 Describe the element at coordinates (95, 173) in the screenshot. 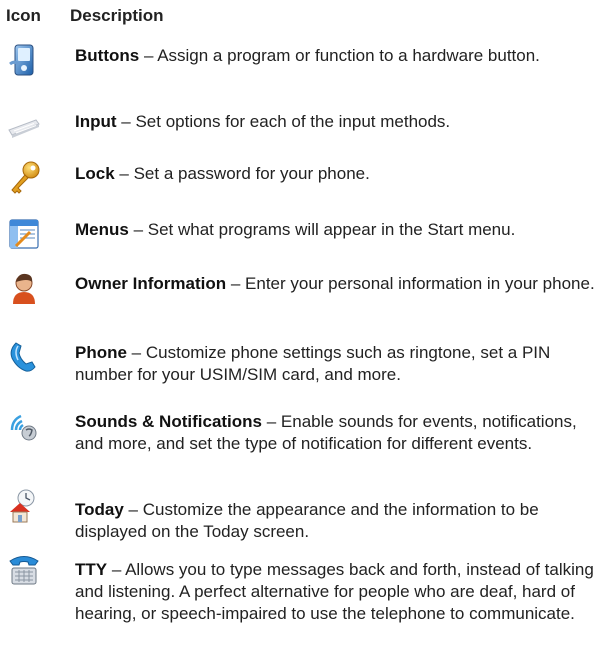

I see `row-title: Lock` at that location.